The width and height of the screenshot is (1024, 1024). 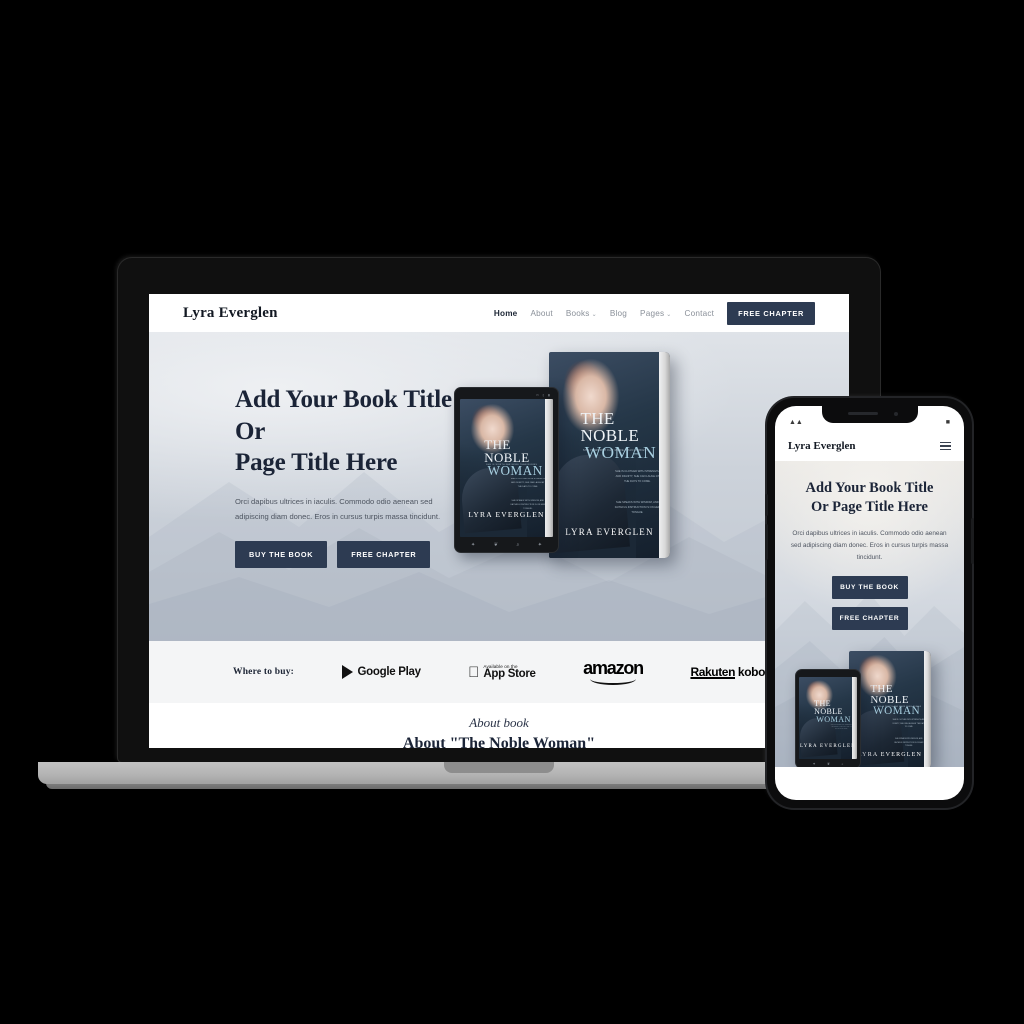 I want to click on book-title: THE NOBLE WOMAN, so click(x=618, y=435).